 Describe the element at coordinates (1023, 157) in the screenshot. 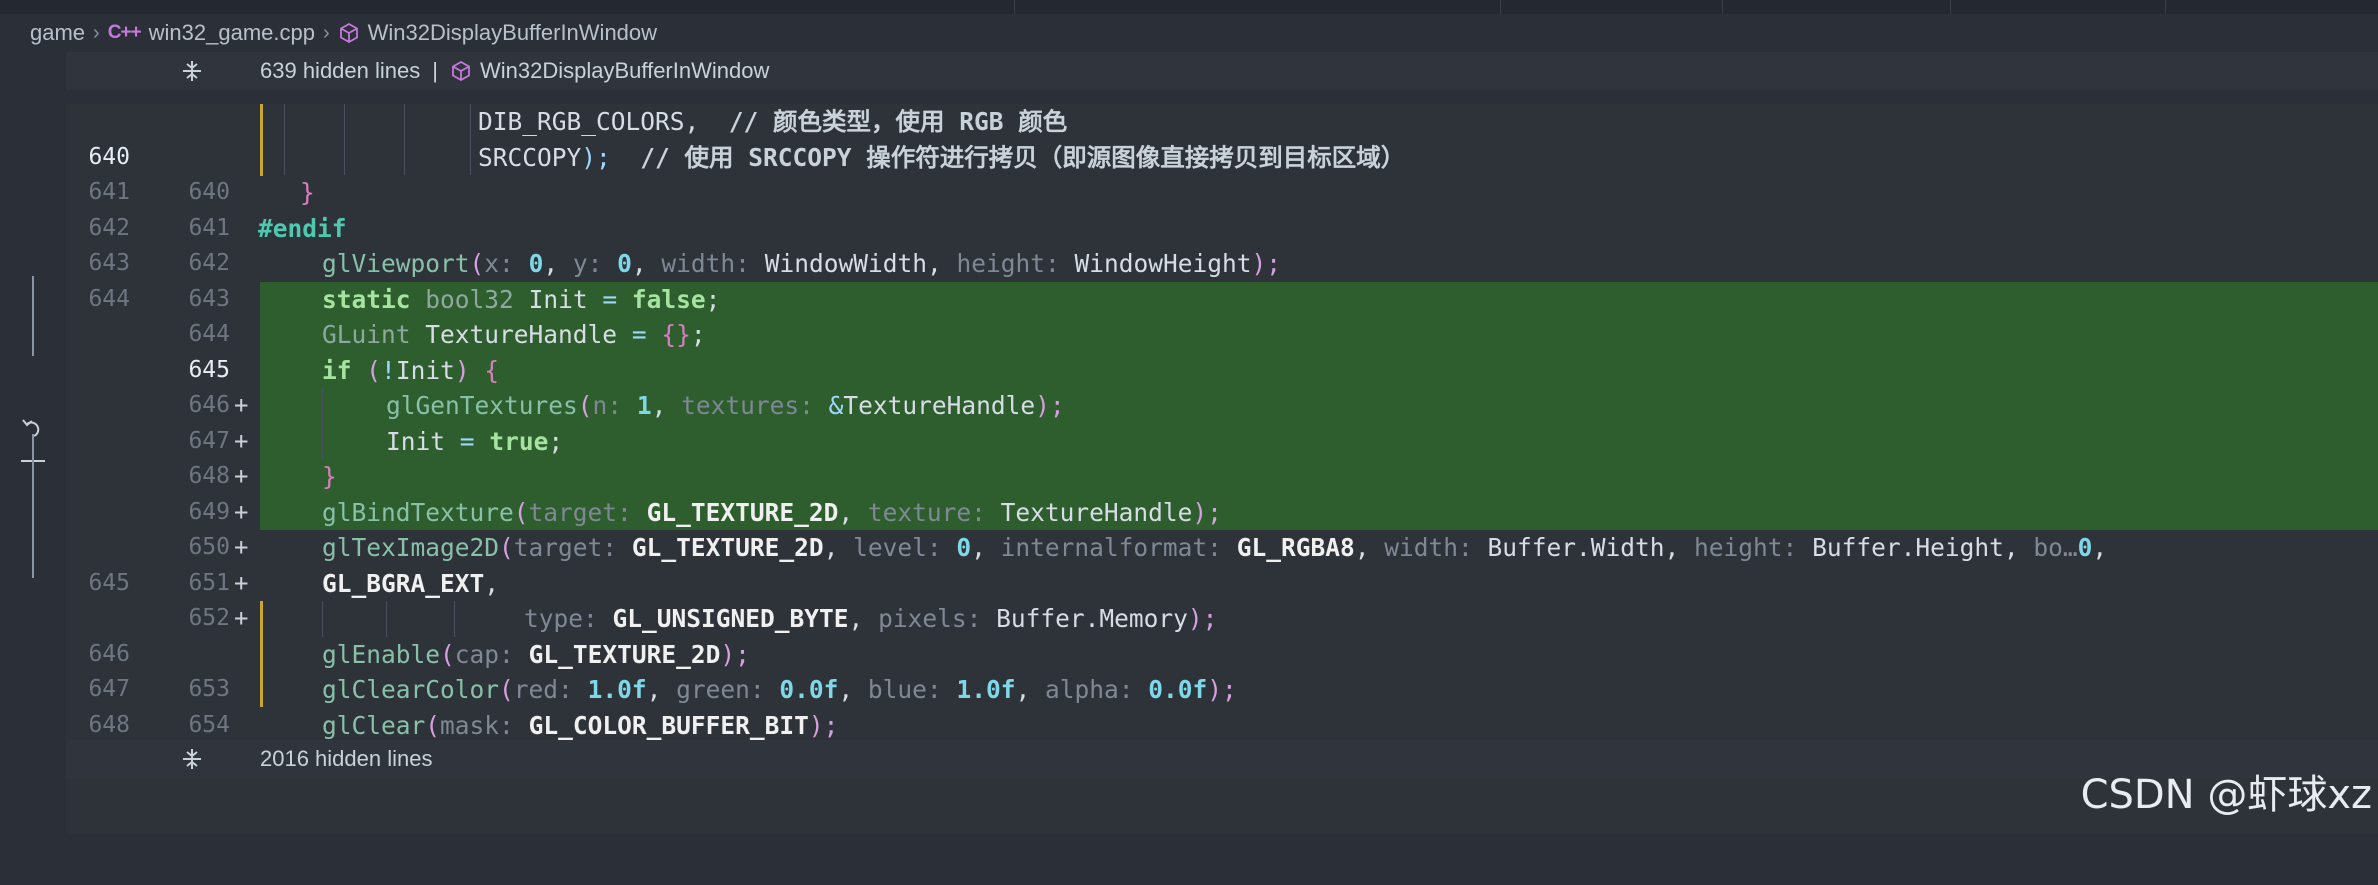

I see `code-comment: // 使用 SRCCOPY 操作符进行拷贝（即源图像直接拷贝到目标区域）` at that location.